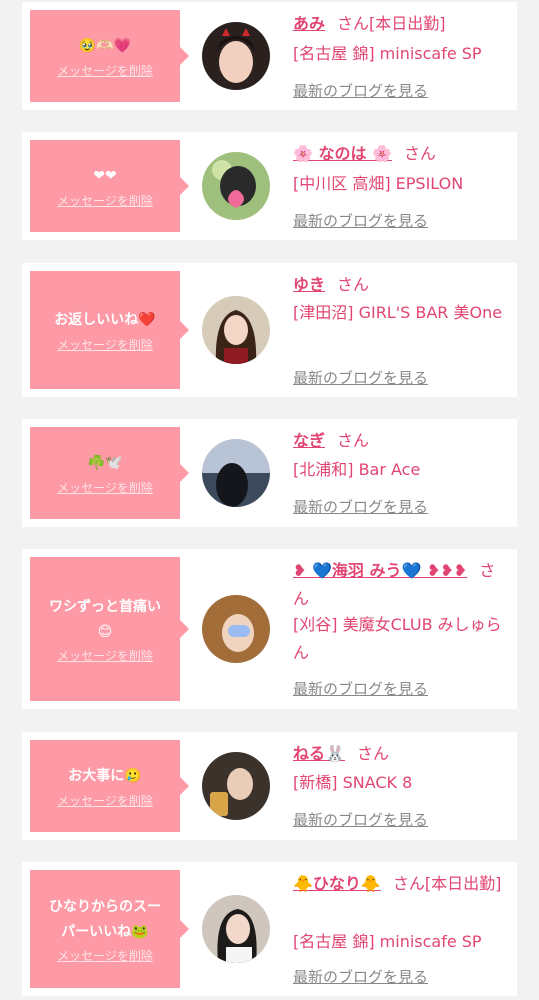 This screenshot has width=539, height=1000. I want to click on shop-name: [津田沼] GIRL'S BAR 美One, so click(398, 312).